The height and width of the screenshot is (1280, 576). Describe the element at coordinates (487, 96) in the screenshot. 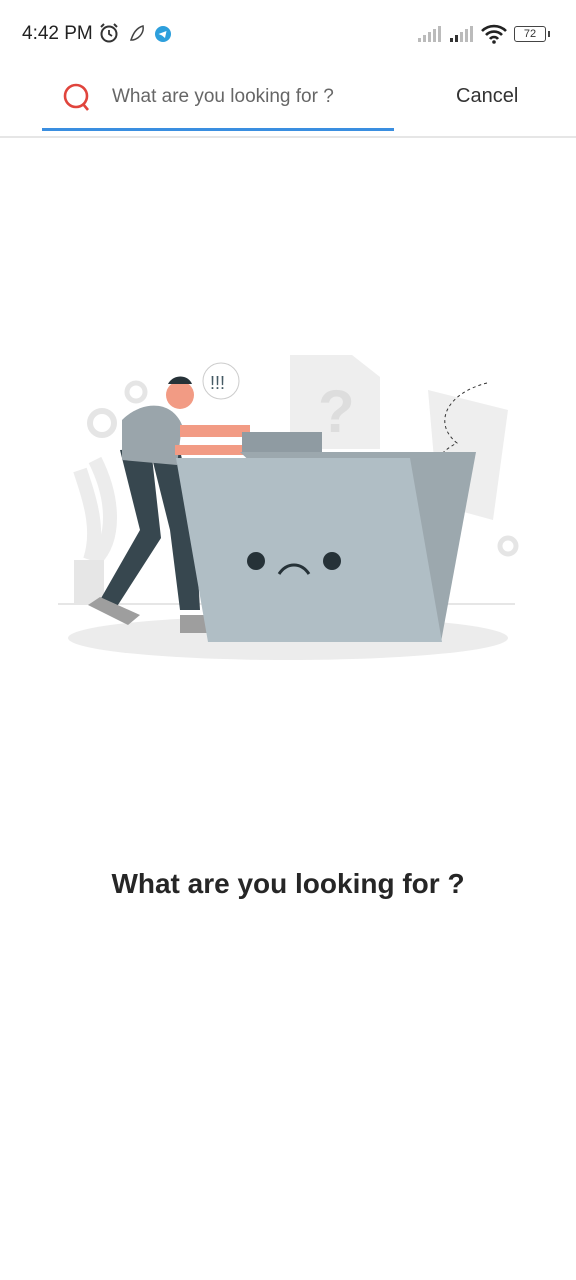

I see `cancel-button: Cancel` at that location.